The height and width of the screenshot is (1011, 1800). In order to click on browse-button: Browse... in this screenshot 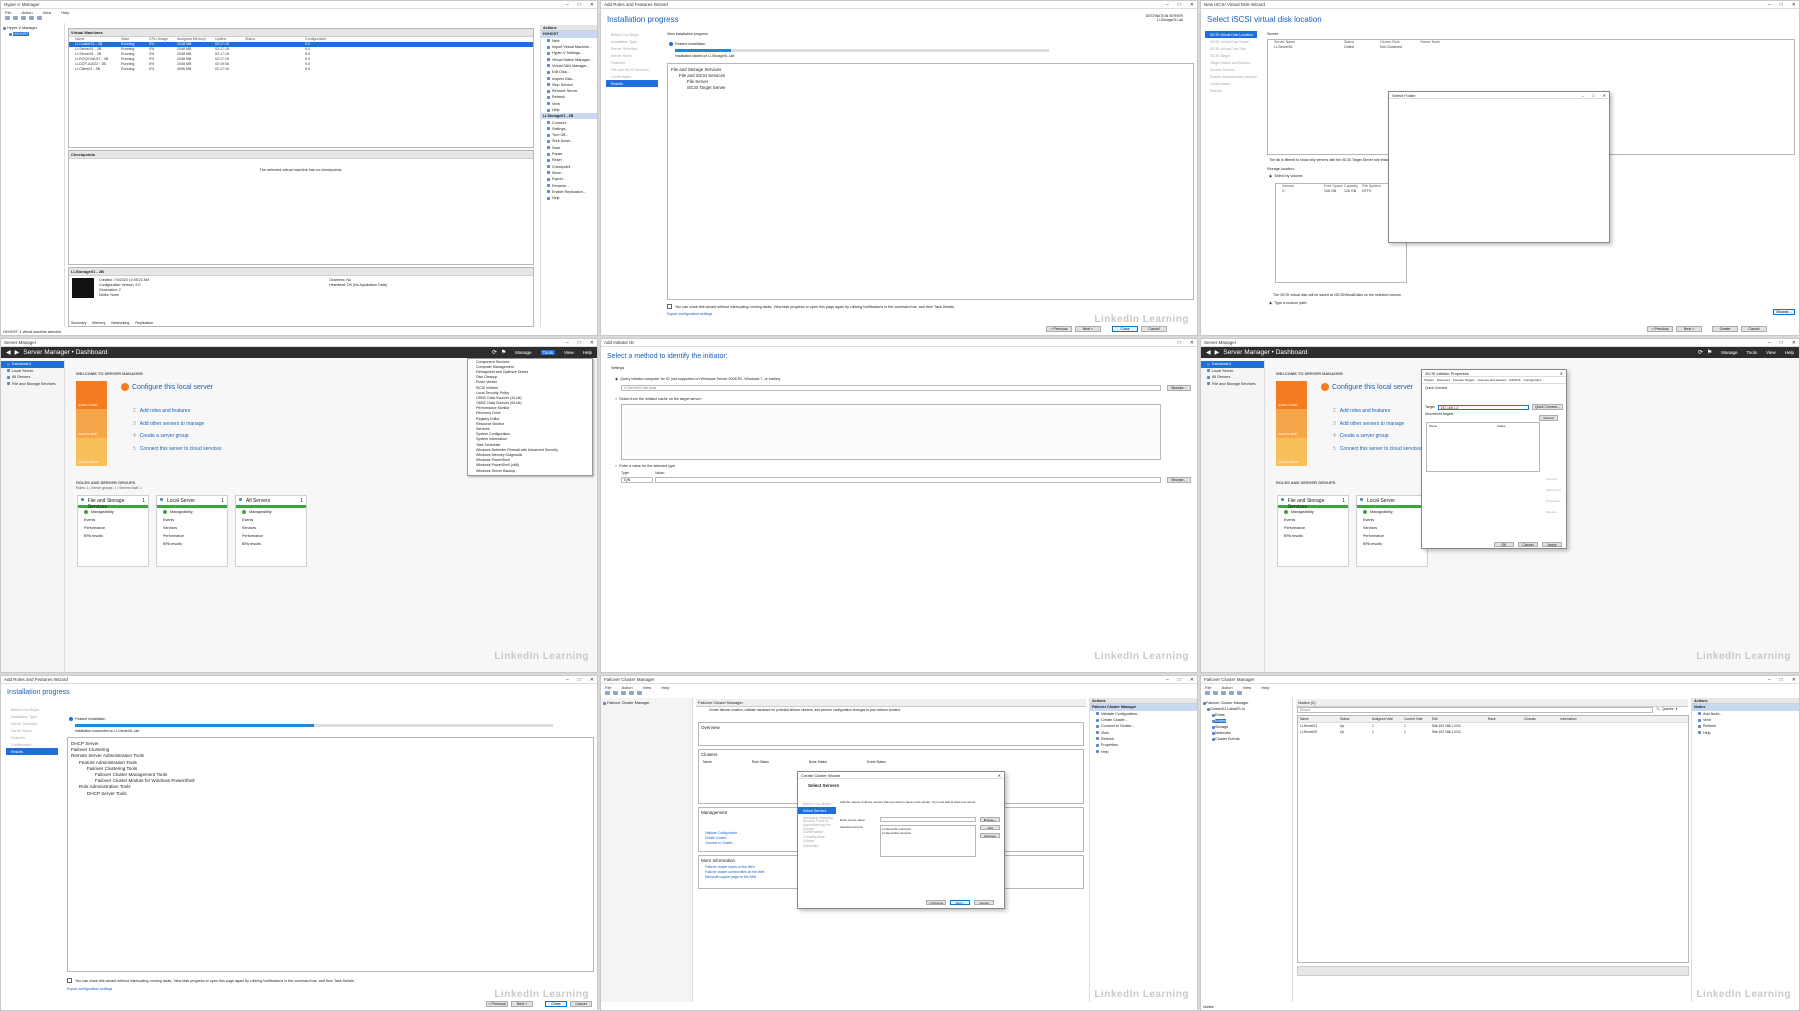, I will do `click(1179, 388)`.